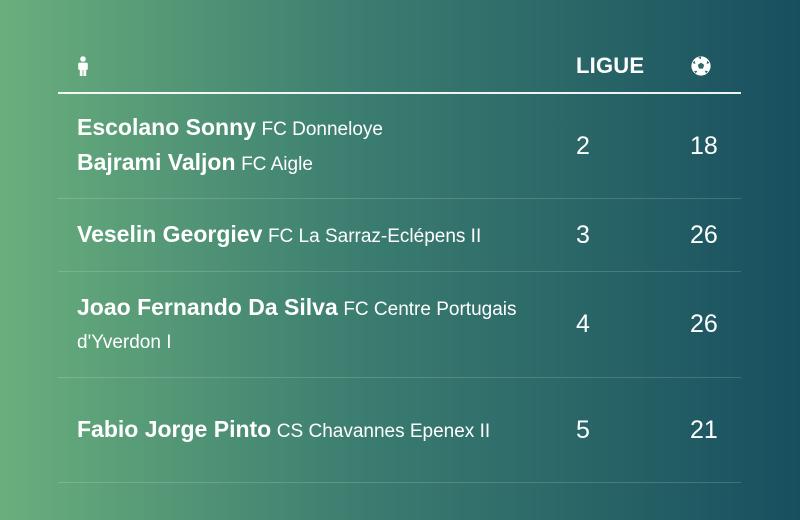 Image resolution: width=800 pixels, height=520 pixels. I want to click on goals-value: 21, so click(704, 429).